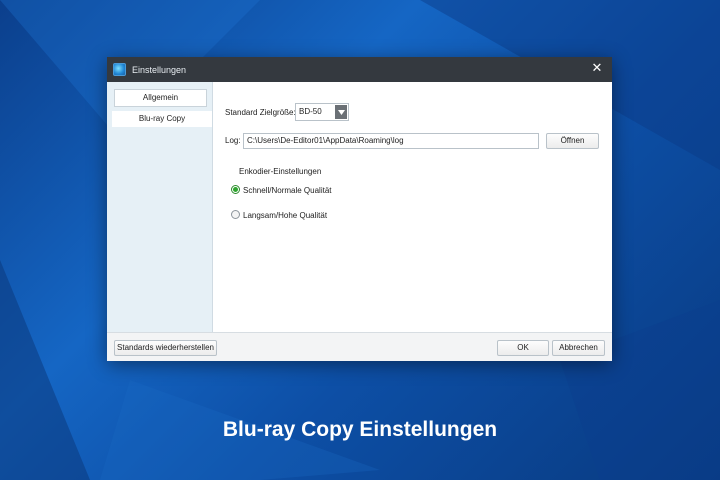 The image size is (720, 480). What do you see at coordinates (341, 112) in the screenshot?
I see `chevron-down-icon` at bounding box center [341, 112].